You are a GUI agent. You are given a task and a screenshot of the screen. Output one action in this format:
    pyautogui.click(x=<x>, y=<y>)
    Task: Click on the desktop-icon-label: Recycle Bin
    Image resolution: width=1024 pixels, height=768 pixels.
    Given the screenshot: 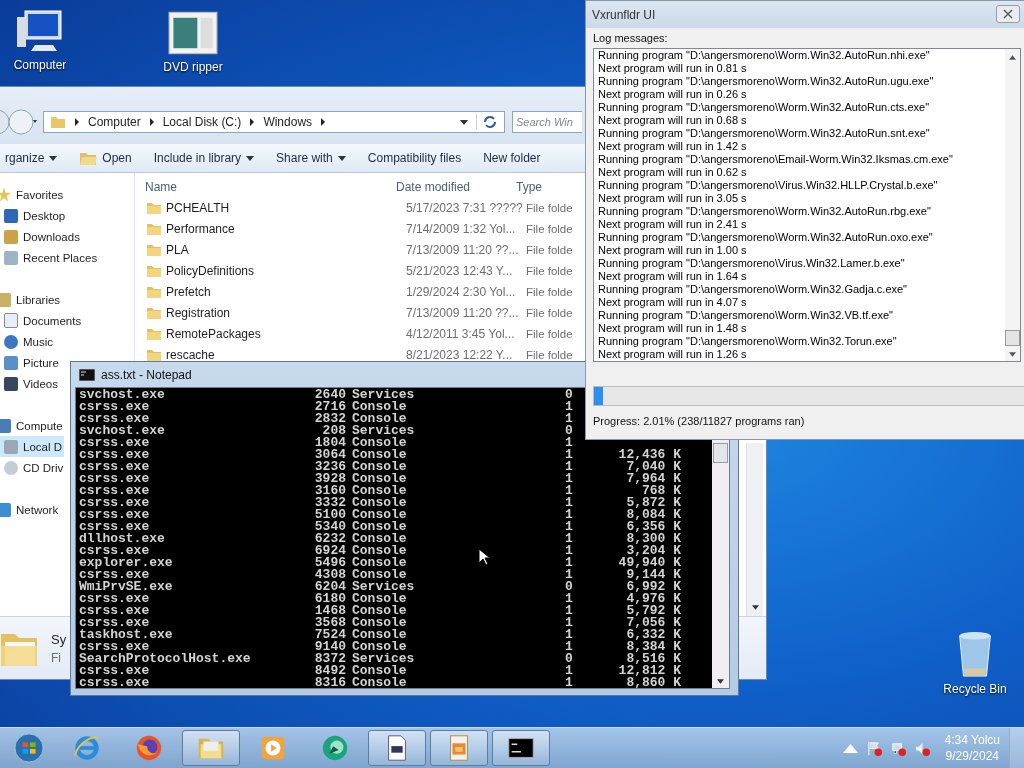 What is the action you would take?
    pyautogui.click(x=975, y=689)
    